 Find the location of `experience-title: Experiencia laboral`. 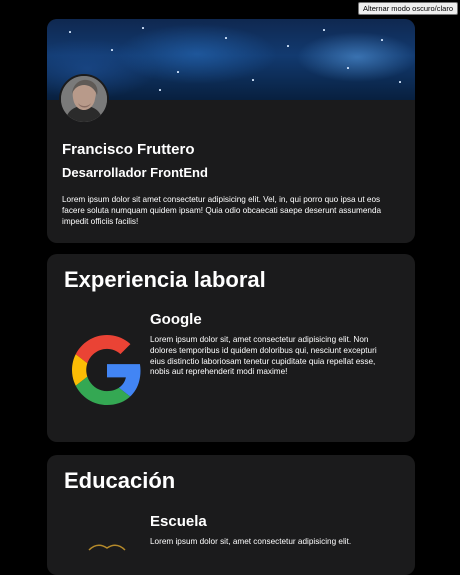

experience-title: Experiencia laboral is located at coordinates (165, 279).